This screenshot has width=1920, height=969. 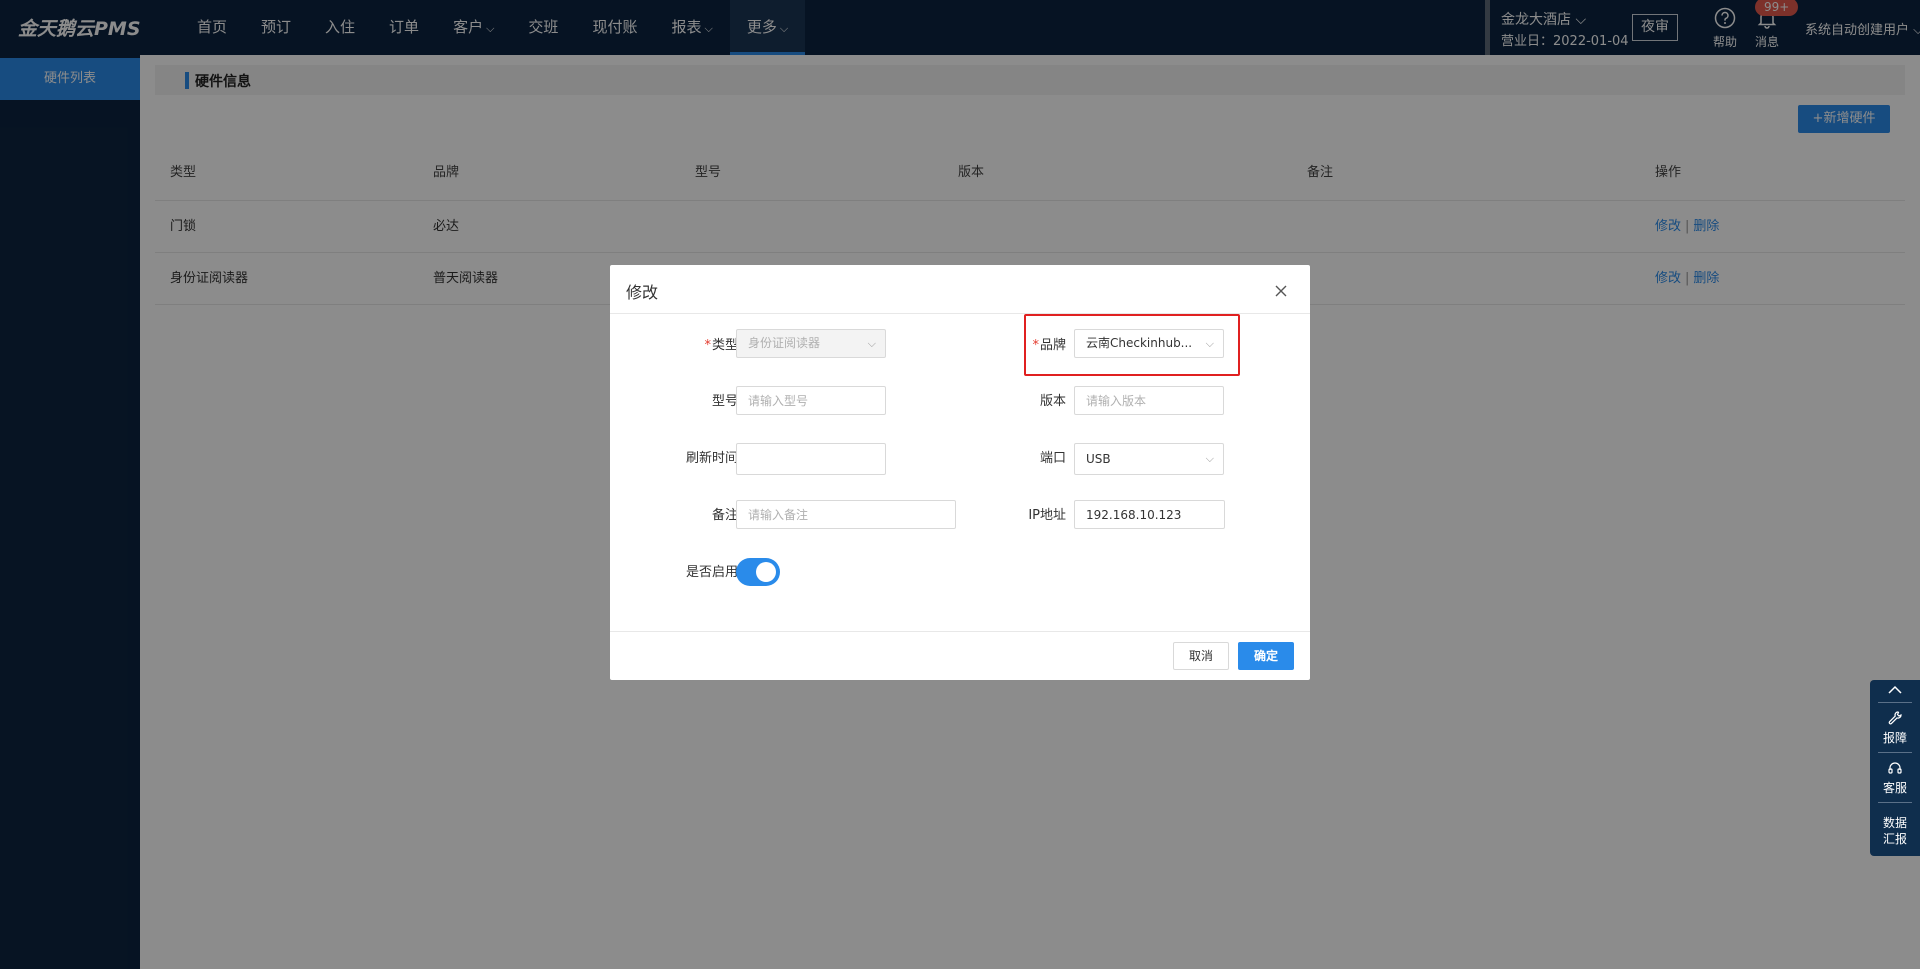 What do you see at coordinates (960, 631) in the screenshot?
I see `divider` at bounding box center [960, 631].